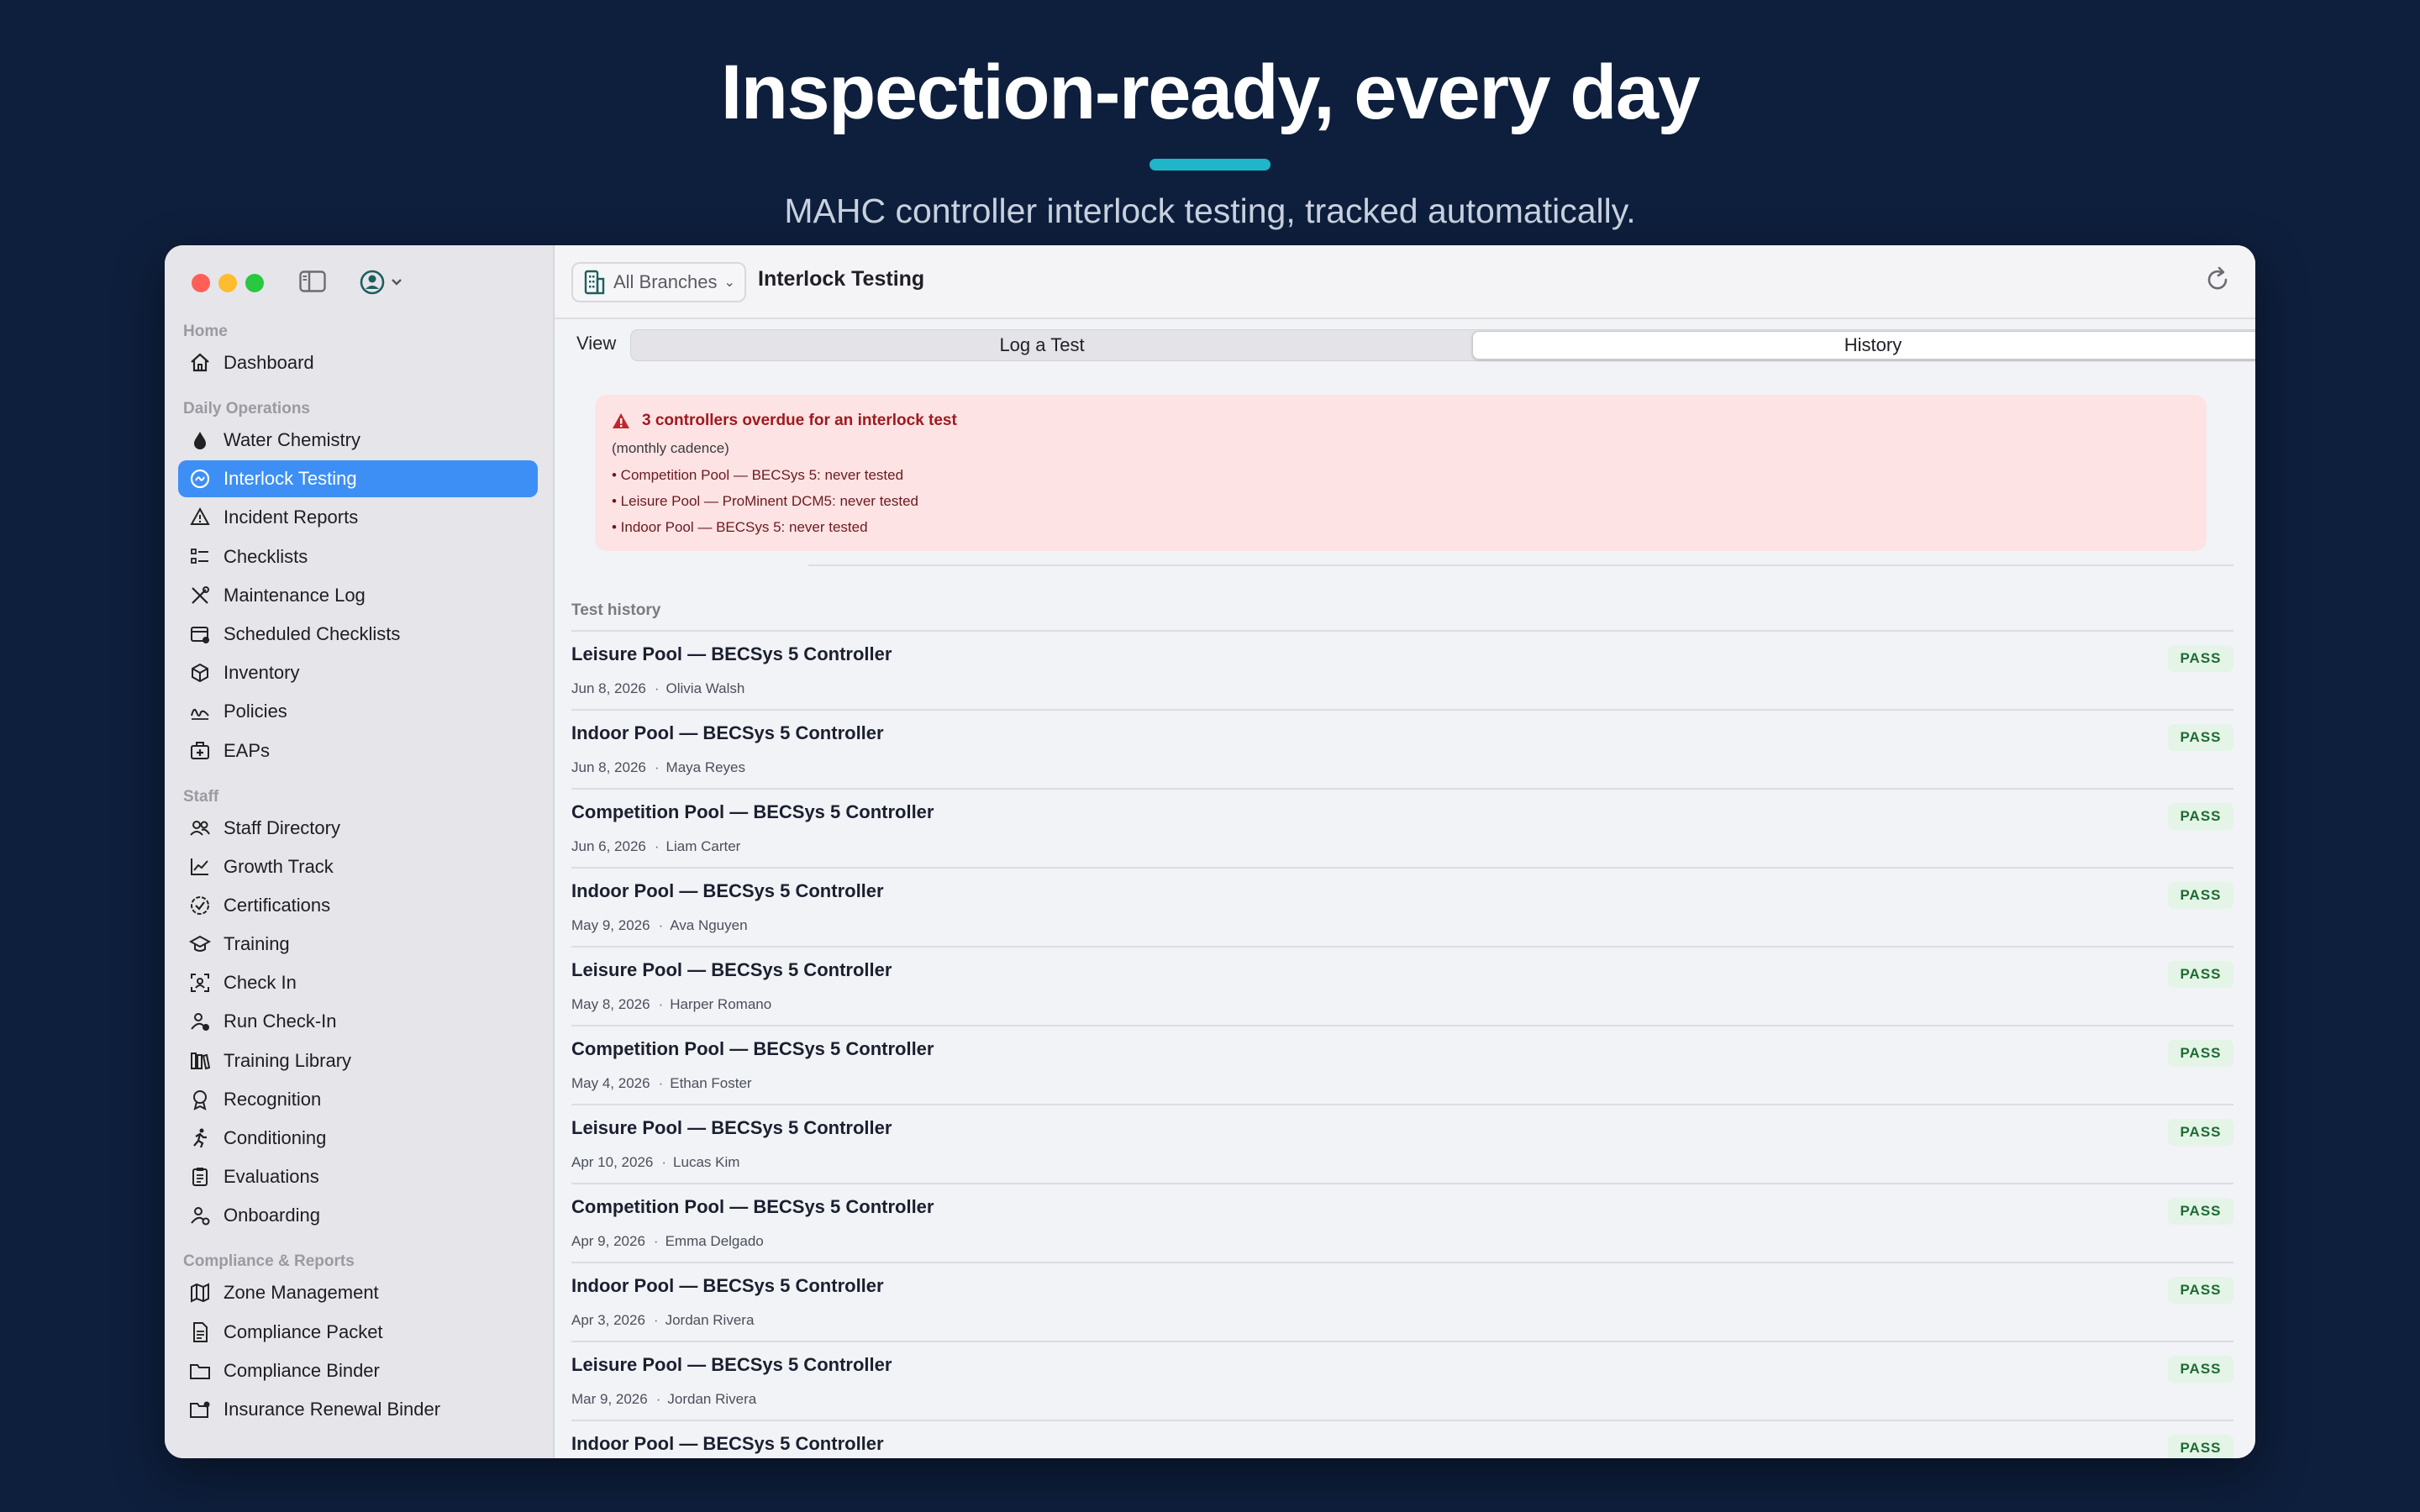 This screenshot has height=1512, width=2420. Describe the element at coordinates (313, 281) in the screenshot. I see `sidebar-toggle-icon` at that location.